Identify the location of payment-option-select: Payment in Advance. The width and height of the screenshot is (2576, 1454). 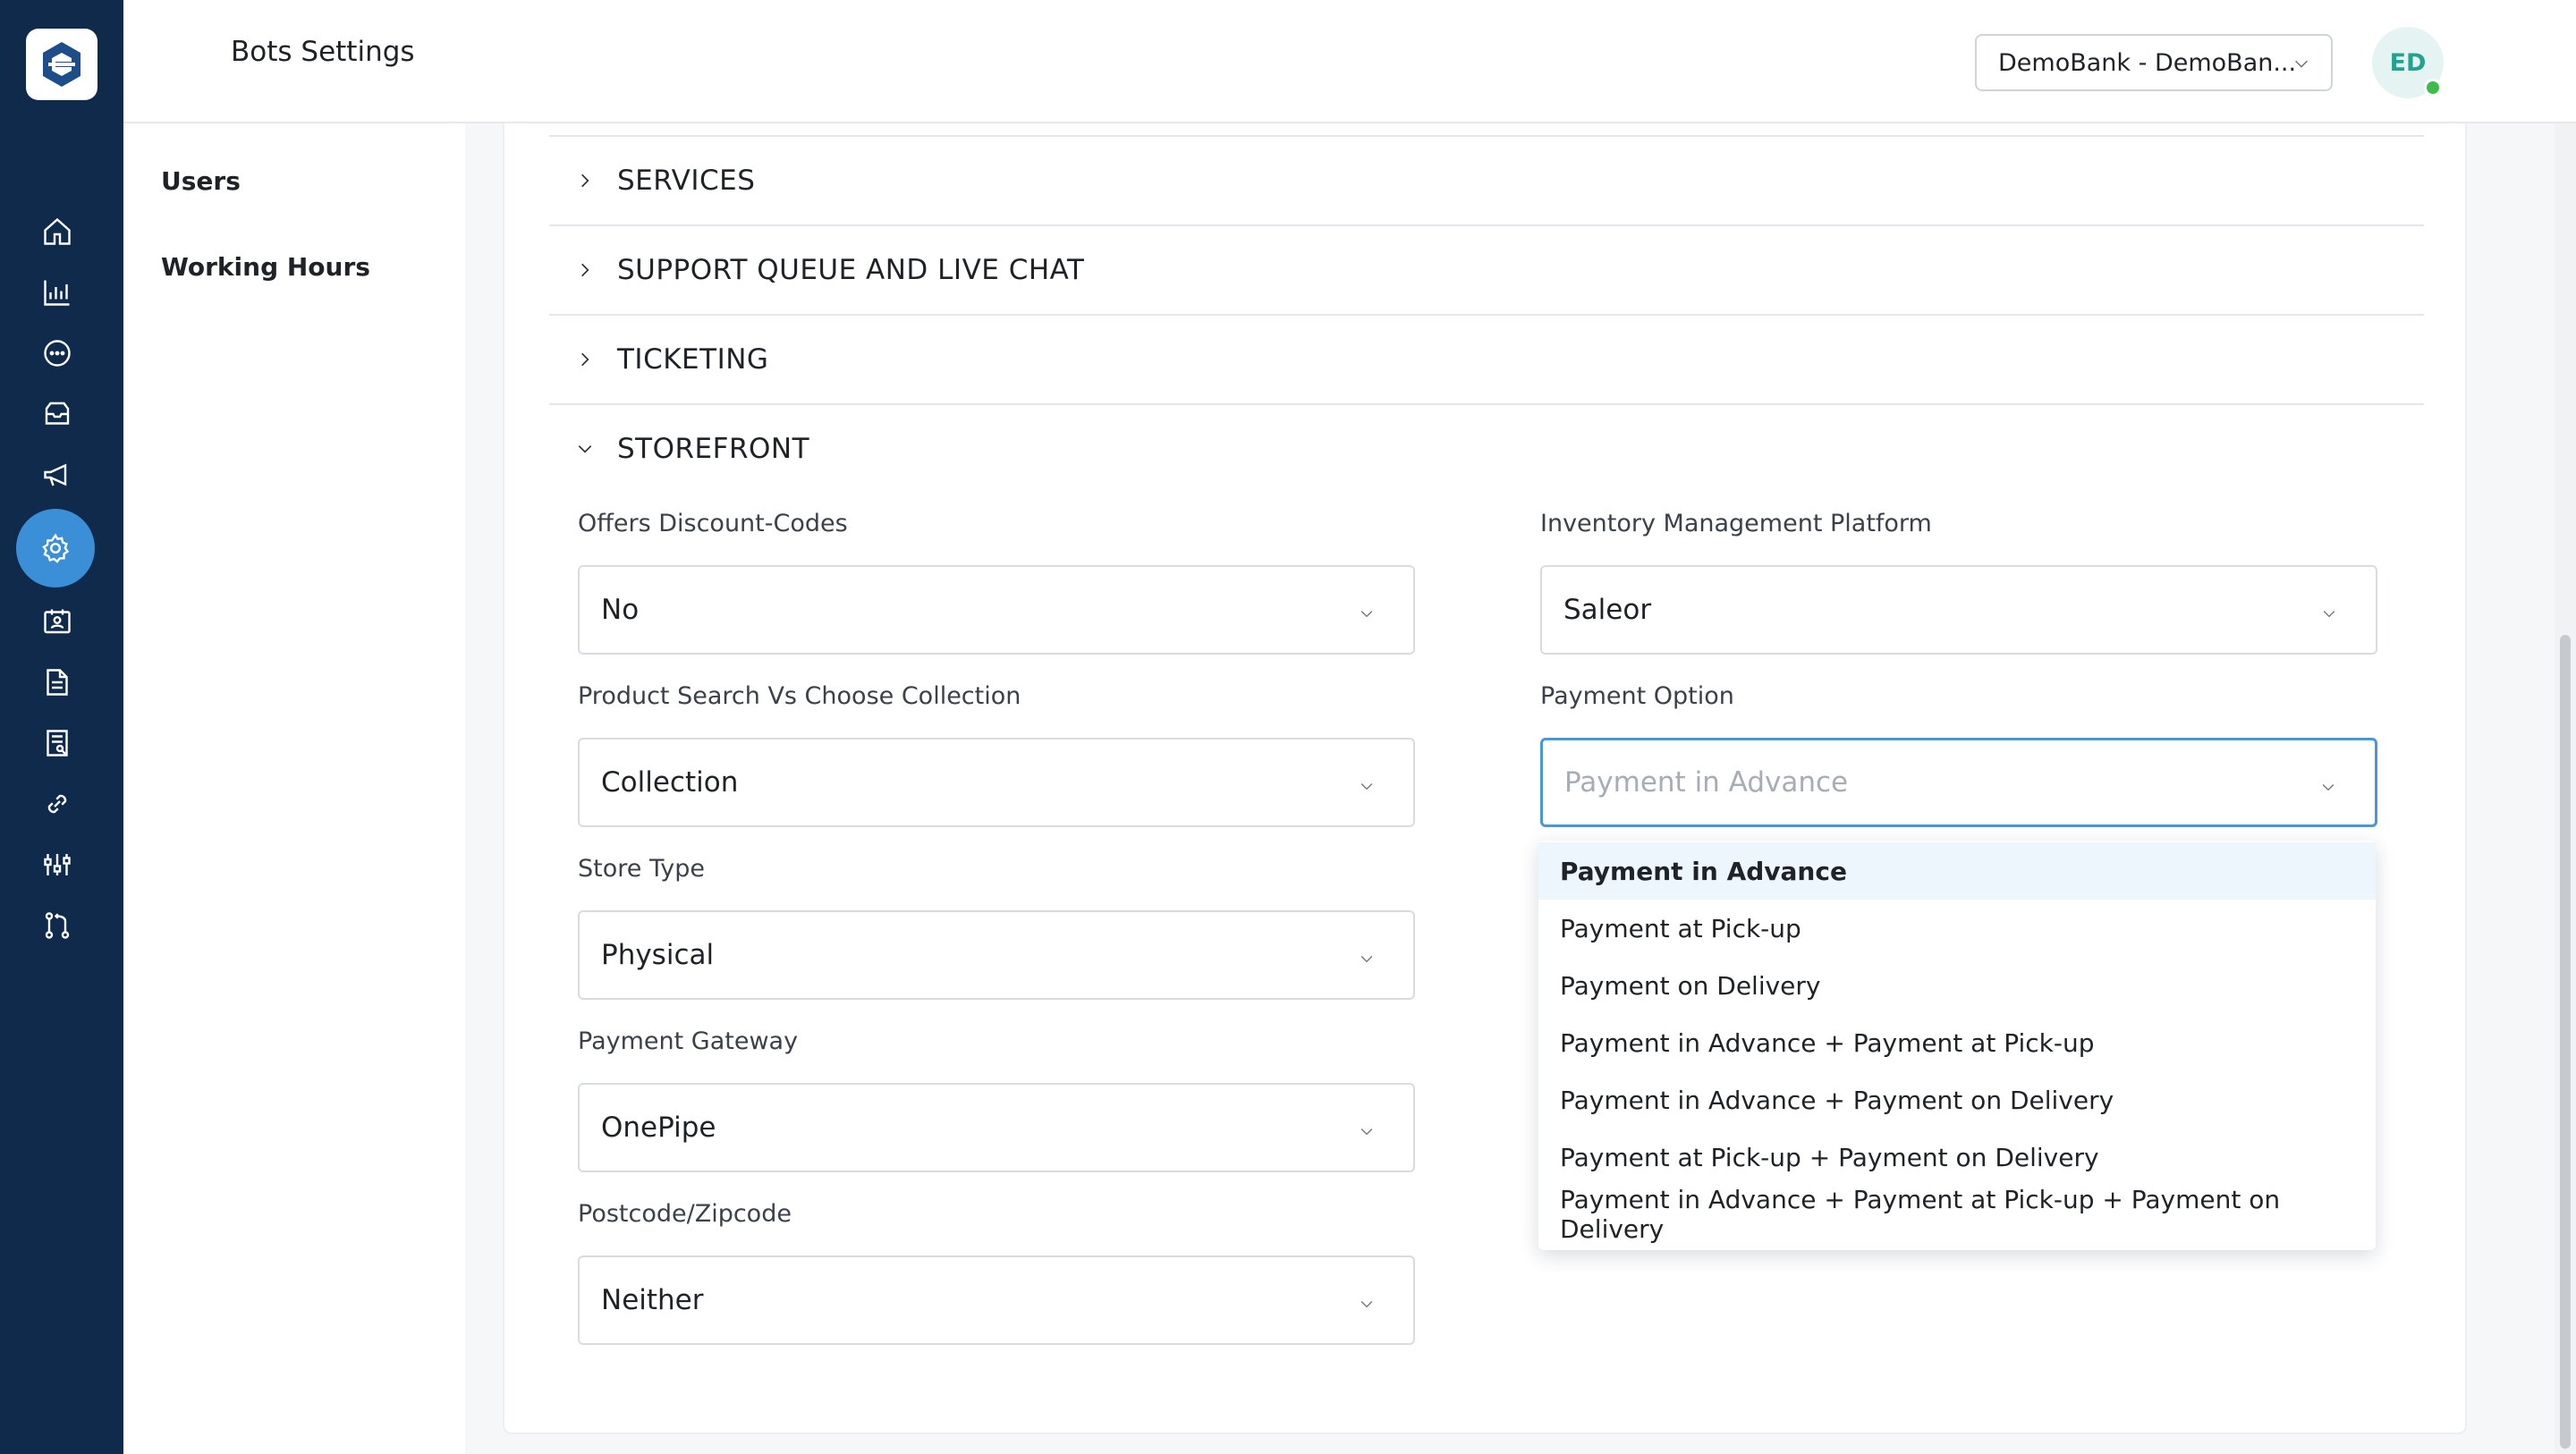
(1958, 783).